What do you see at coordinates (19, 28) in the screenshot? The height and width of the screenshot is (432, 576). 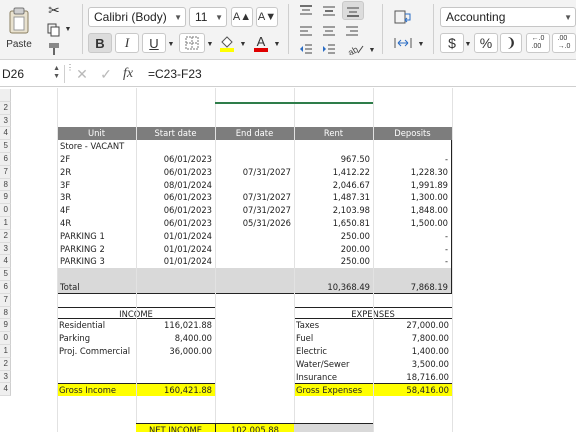 I see `paste-button: Paste` at bounding box center [19, 28].